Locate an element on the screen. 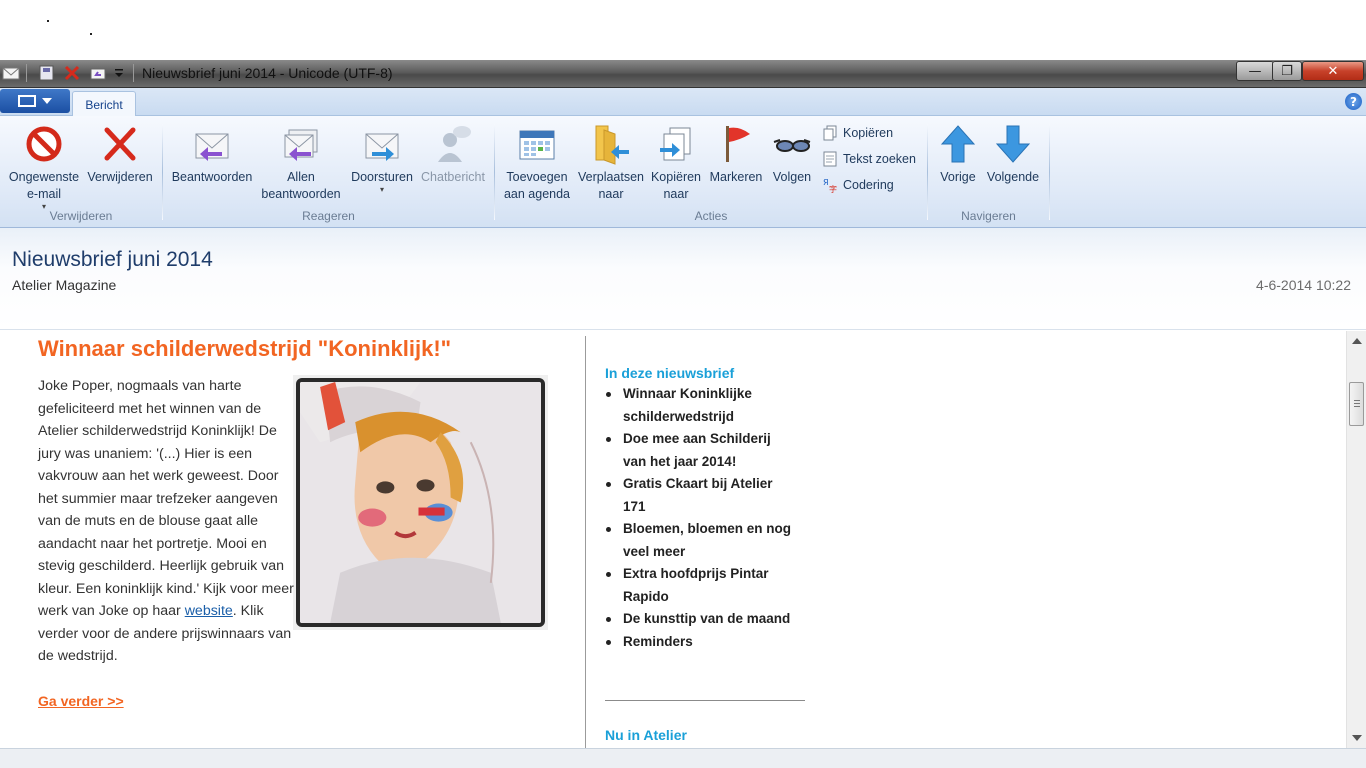  forward-button: Doorsturen ▾ is located at coordinates (382, 158).